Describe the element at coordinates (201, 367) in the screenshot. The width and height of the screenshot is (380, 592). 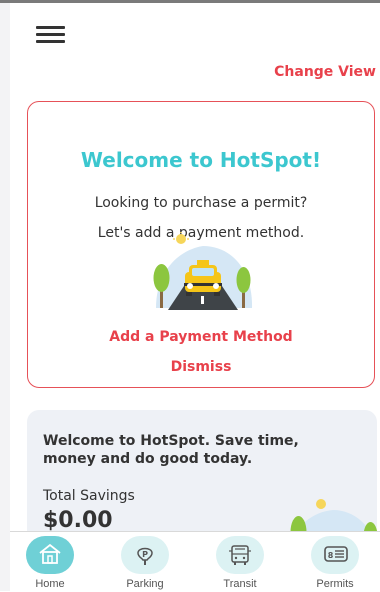
I see `dismiss-link: Dismiss` at that location.